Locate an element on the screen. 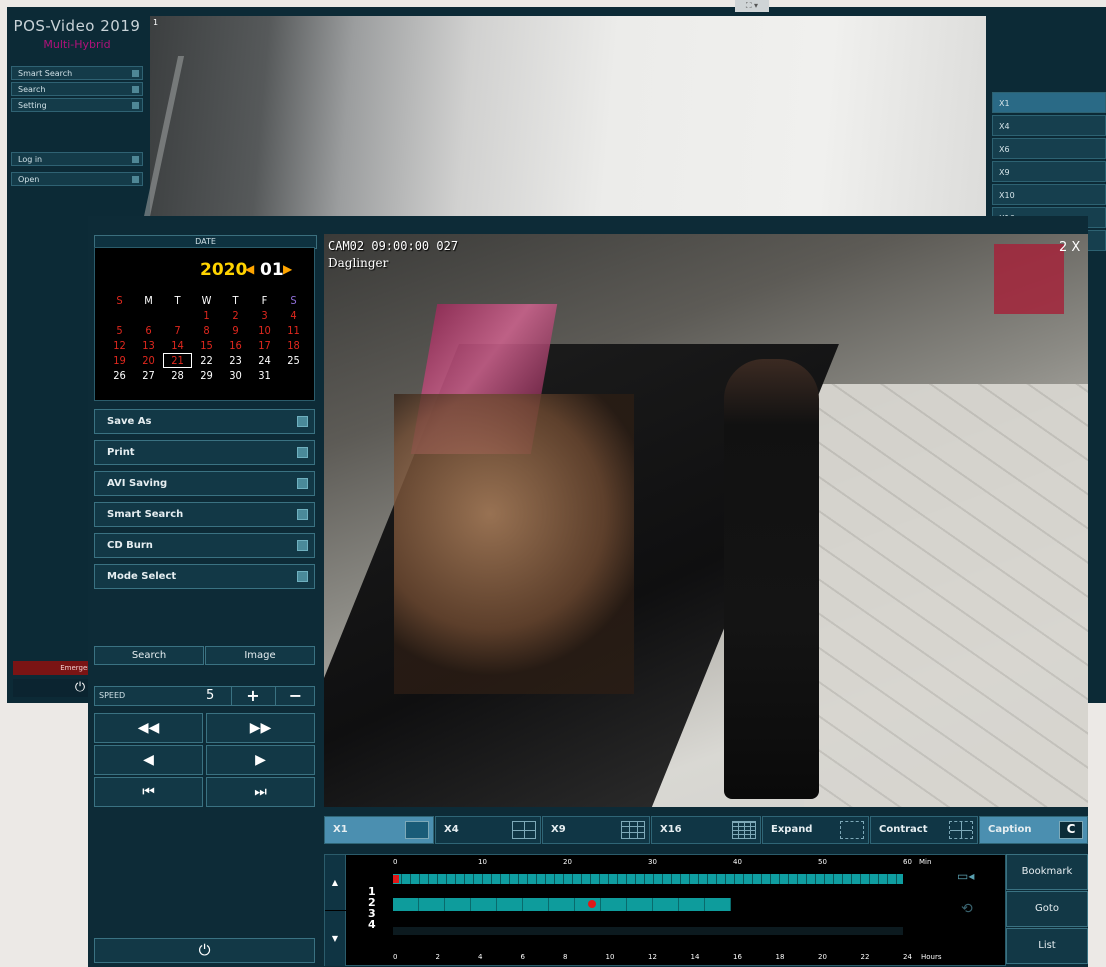 The image size is (1106, 967). calendar-day: 22 is located at coordinates (206, 360).